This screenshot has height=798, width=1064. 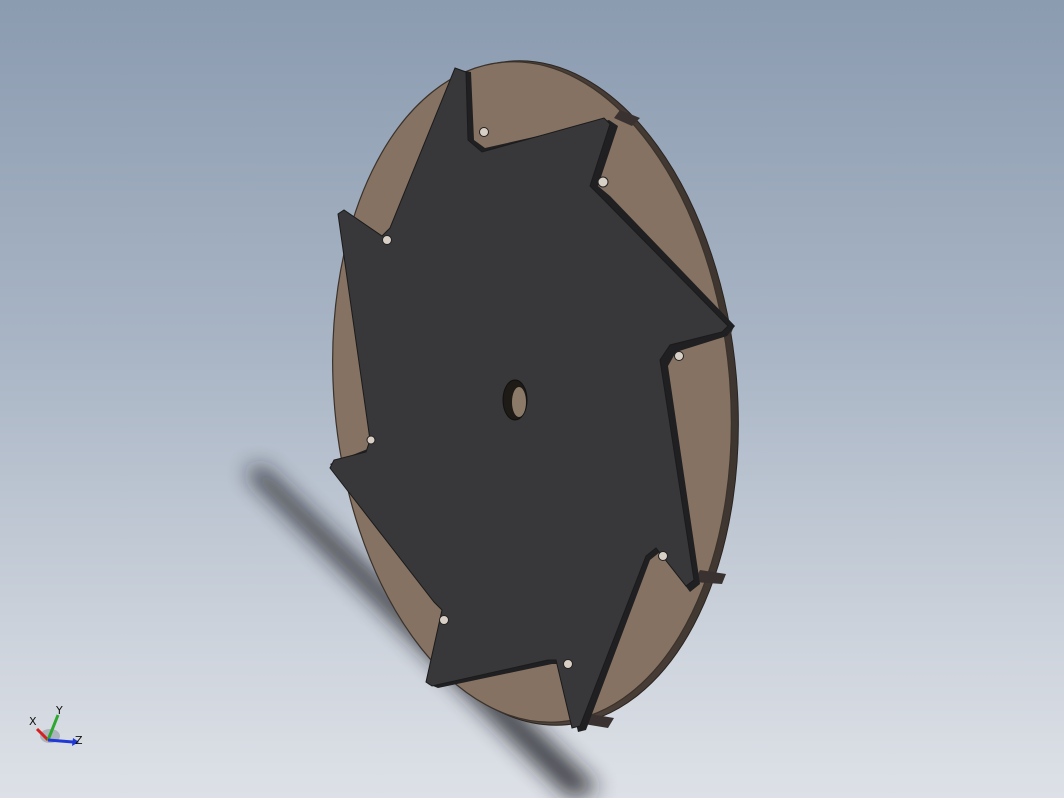 What do you see at coordinates (519, 402) in the screenshot?
I see `center-hole-inner` at bounding box center [519, 402].